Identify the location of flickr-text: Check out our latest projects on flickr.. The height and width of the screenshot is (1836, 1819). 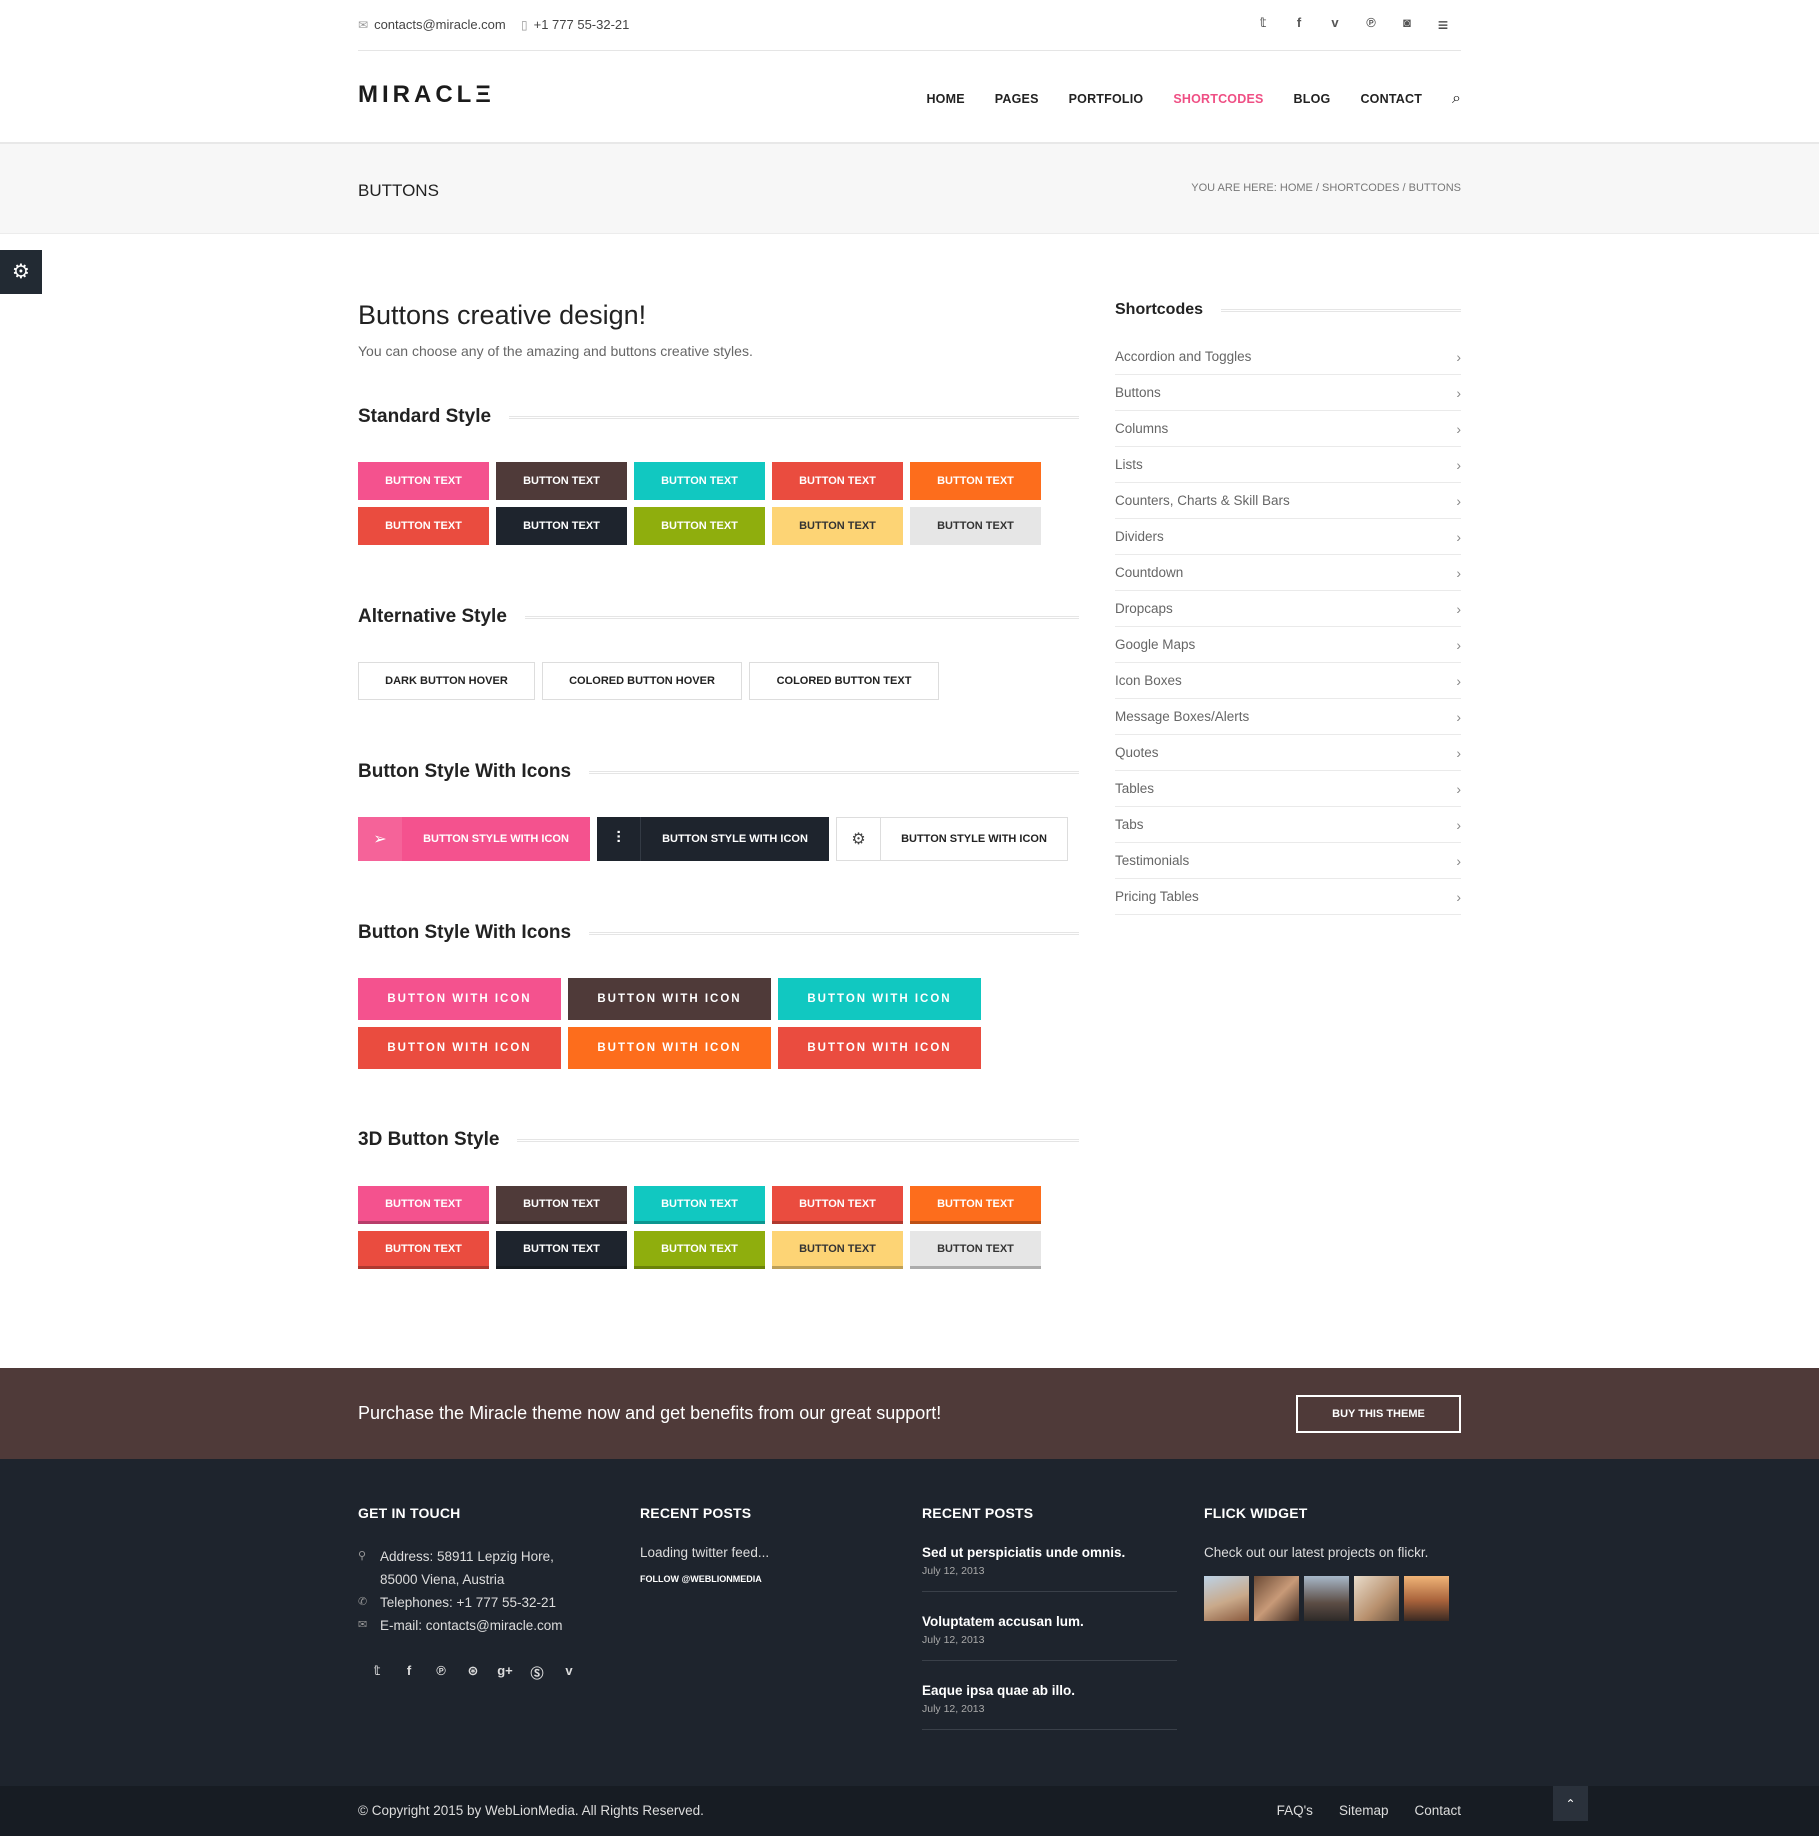
(1316, 1552).